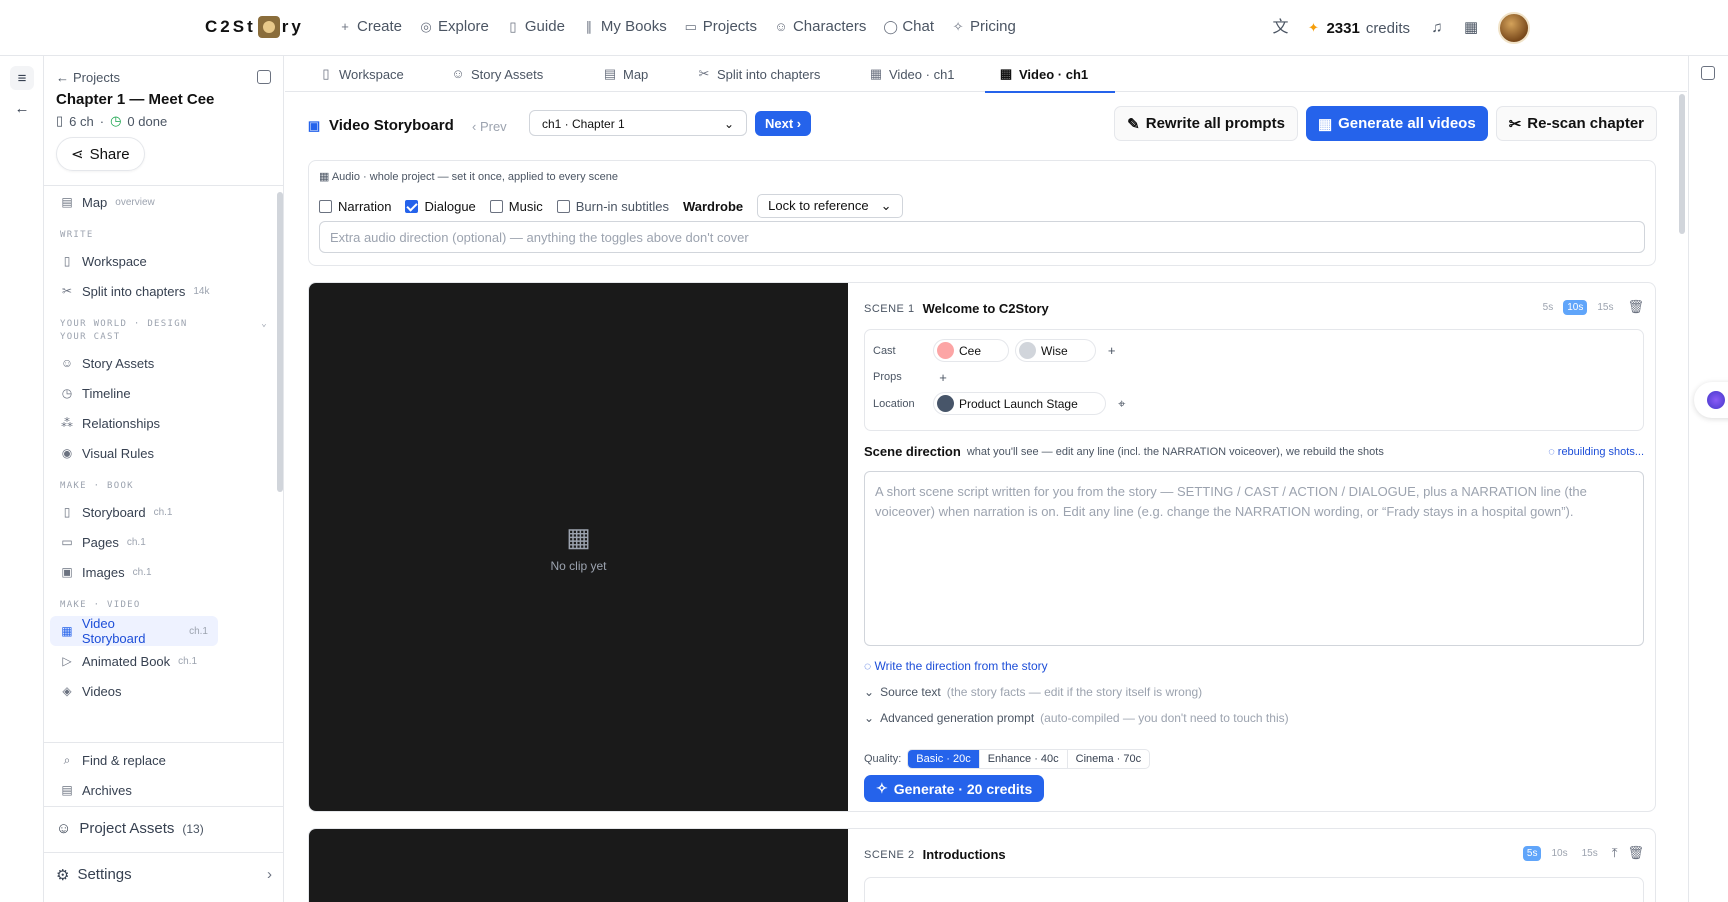 Image resolution: width=1728 pixels, height=902 pixels. Describe the element at coordinates (100, 542) in the screenshot. I see `pages-label: Pages` at that location.